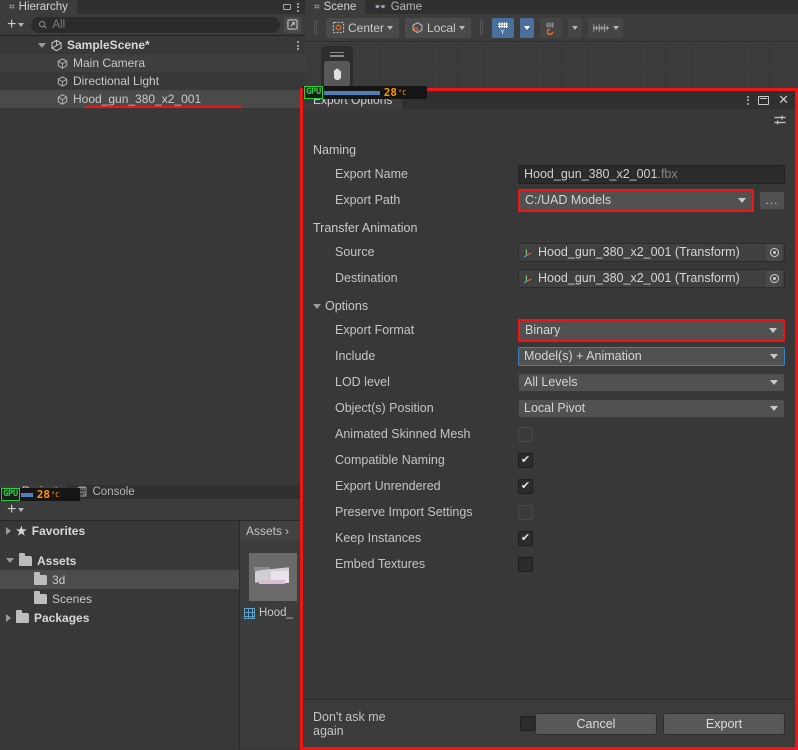 Image resolution: width=798 pixels, height=750 pixels. Describe the element at coordinates (43, 494) in the screenshot. I see `gpu-temperature: 28` at that location.